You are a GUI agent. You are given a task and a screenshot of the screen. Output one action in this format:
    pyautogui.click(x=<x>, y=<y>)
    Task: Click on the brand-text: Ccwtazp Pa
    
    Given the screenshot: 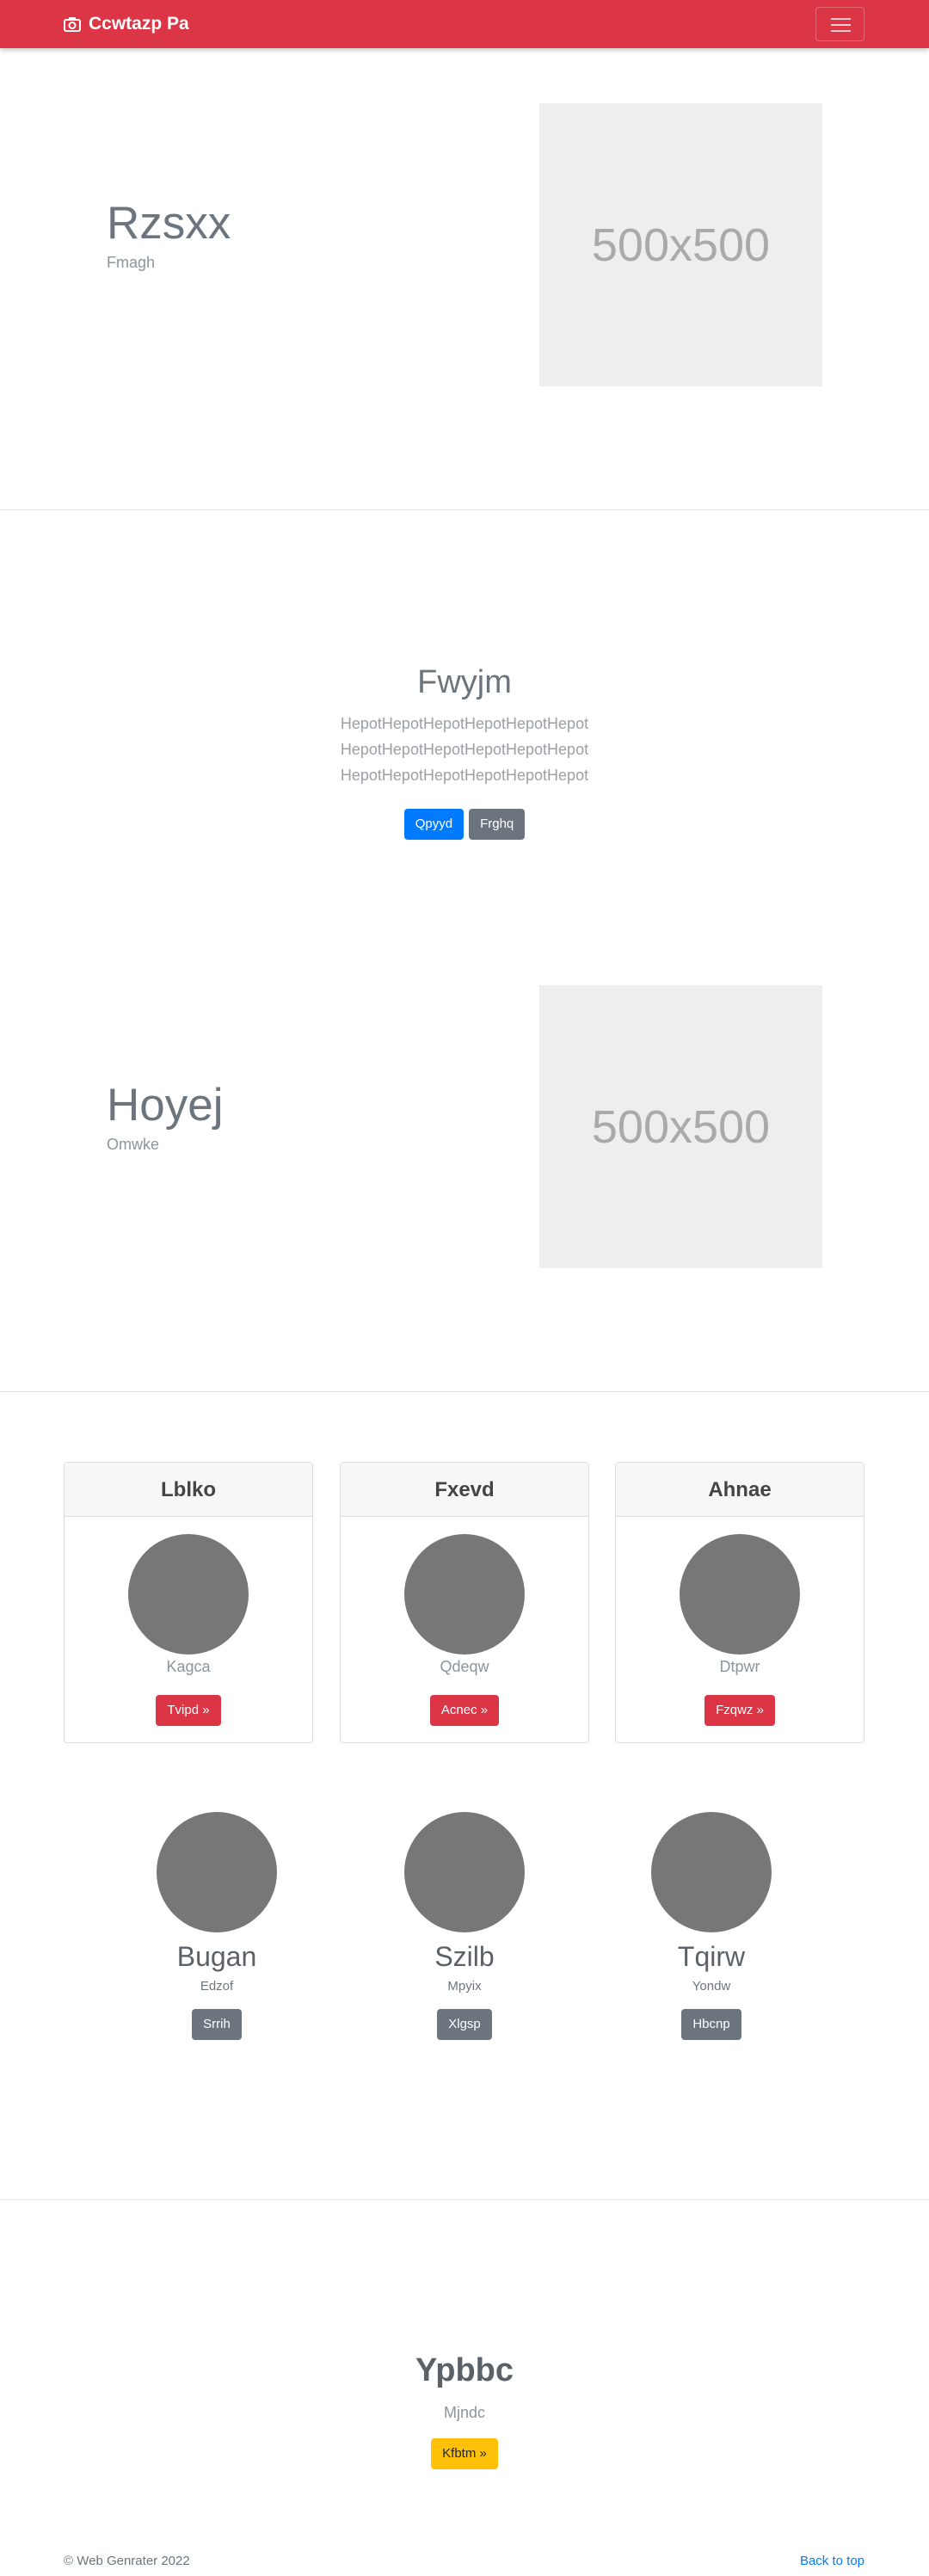 What is the action you would take?
    pyautogui.click(x=139, y=24)
    